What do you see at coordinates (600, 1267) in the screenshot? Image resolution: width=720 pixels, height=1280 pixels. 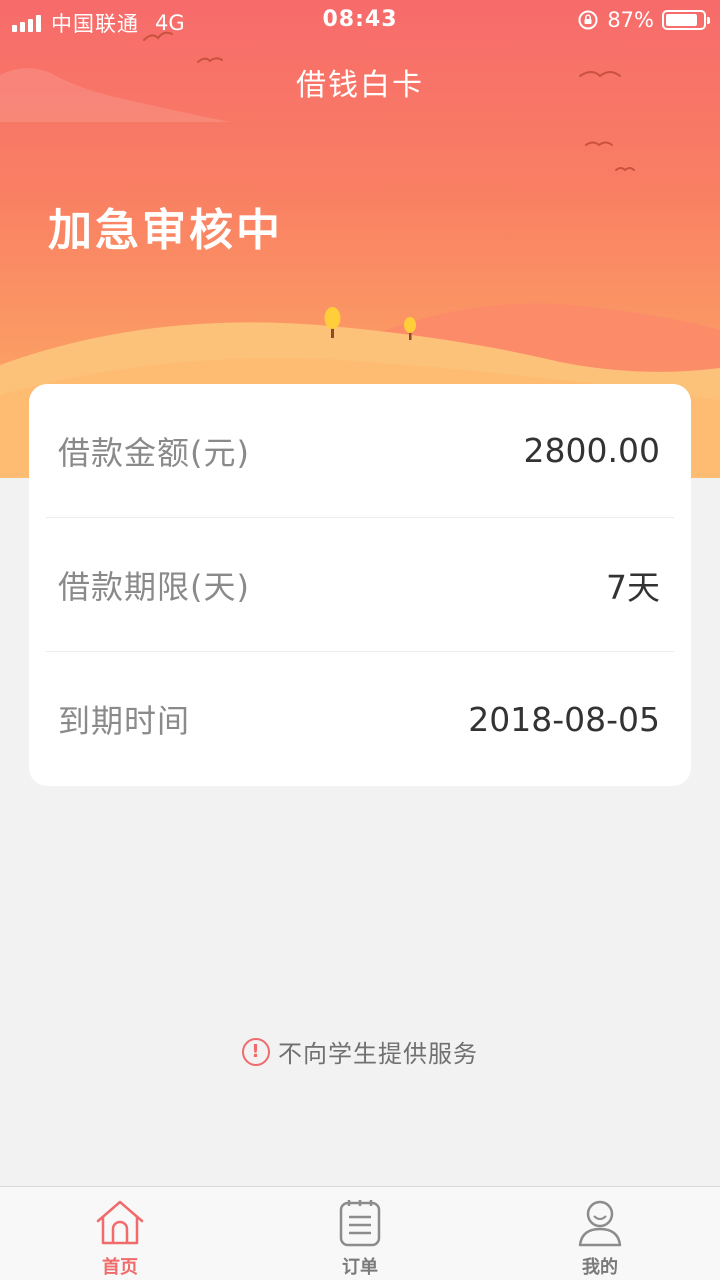 I see `tab-profile-label: 我的` at bounding box center [600, 1267].